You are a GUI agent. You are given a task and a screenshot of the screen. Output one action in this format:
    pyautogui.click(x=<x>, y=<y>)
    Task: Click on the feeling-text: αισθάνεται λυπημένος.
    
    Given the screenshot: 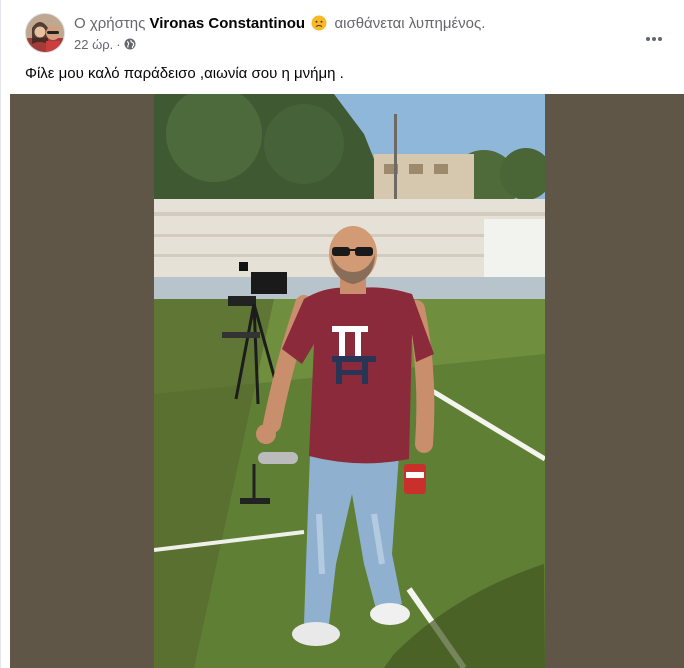 What is the action you would take?
    pyautogui.click(x=410, y=23)
    